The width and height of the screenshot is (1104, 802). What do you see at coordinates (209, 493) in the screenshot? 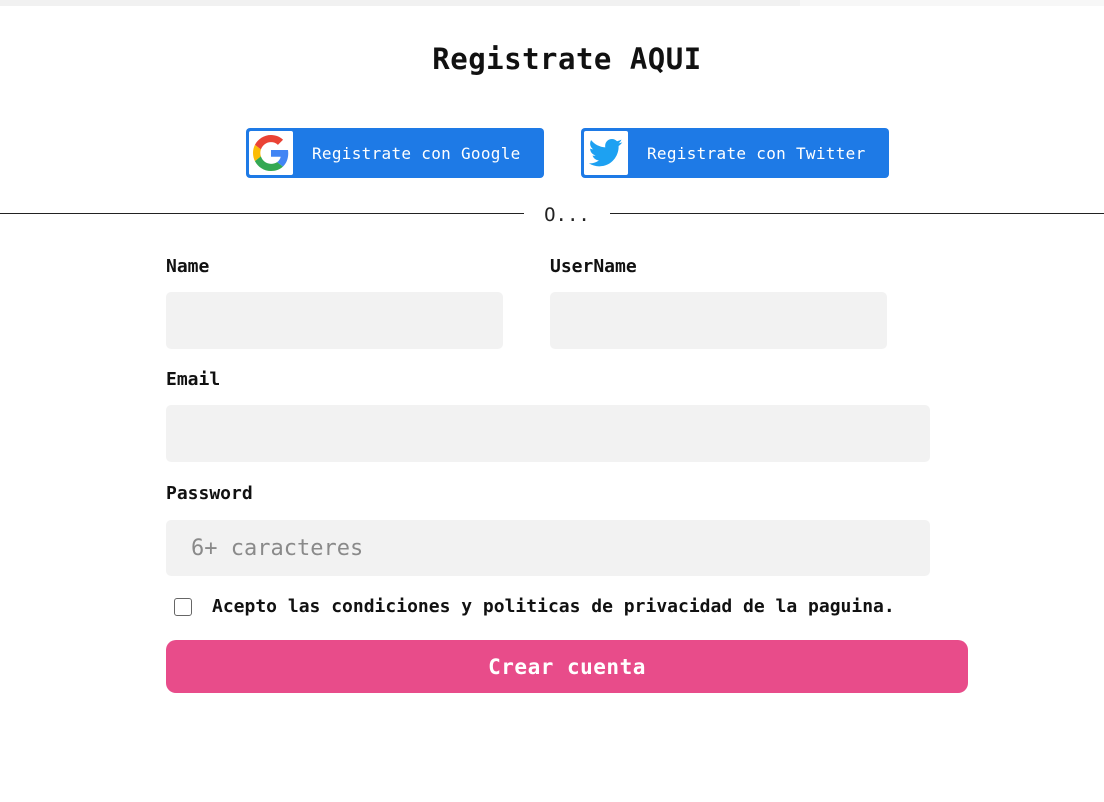
I see `password-label: Password` at bounding box center [209, 493].